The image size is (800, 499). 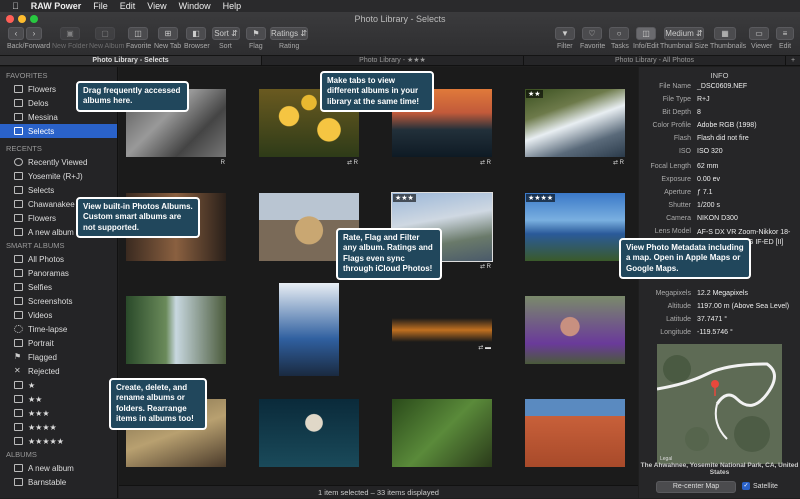 I want to click on menu-help: Help, so click(x=232, y=6).